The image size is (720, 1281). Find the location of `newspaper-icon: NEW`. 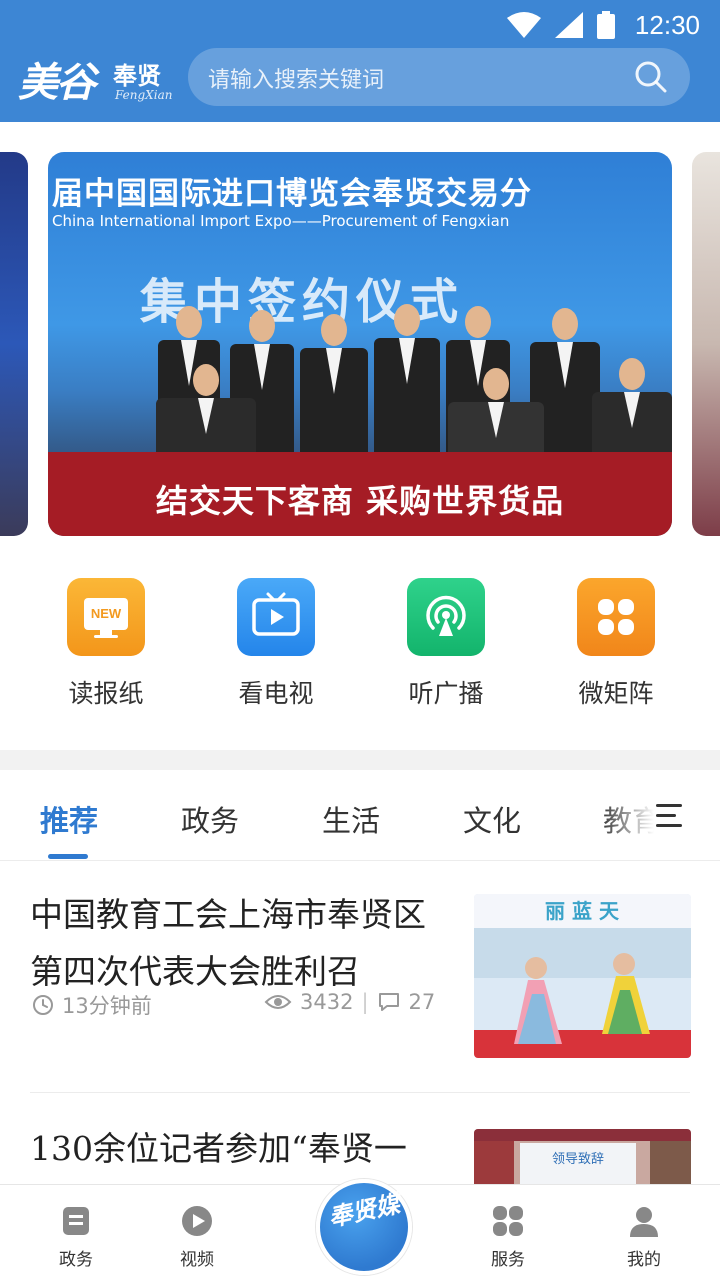

newspaper-icon: NEW is located at coordinates (106, 617).